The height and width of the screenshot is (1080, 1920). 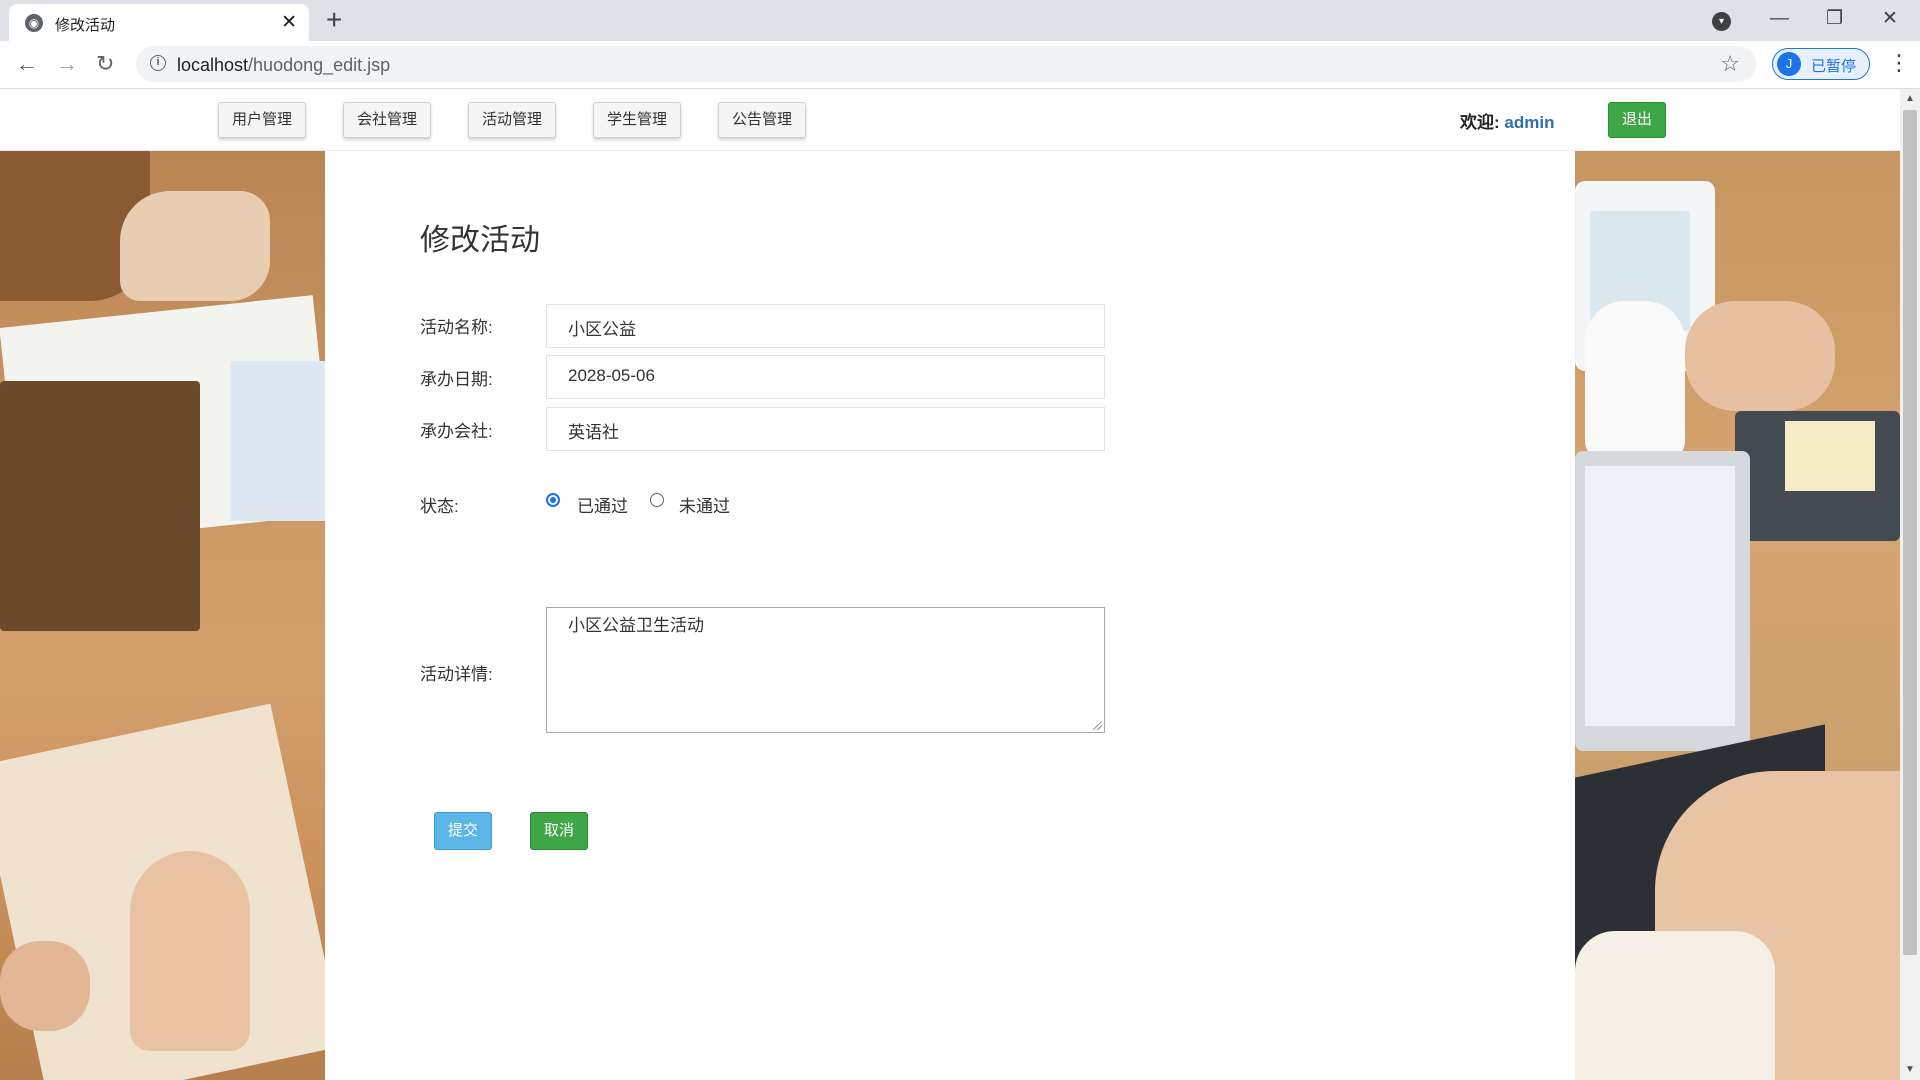 I want to click on profile-button: J 已暂停, so click(x=1821, y=64).